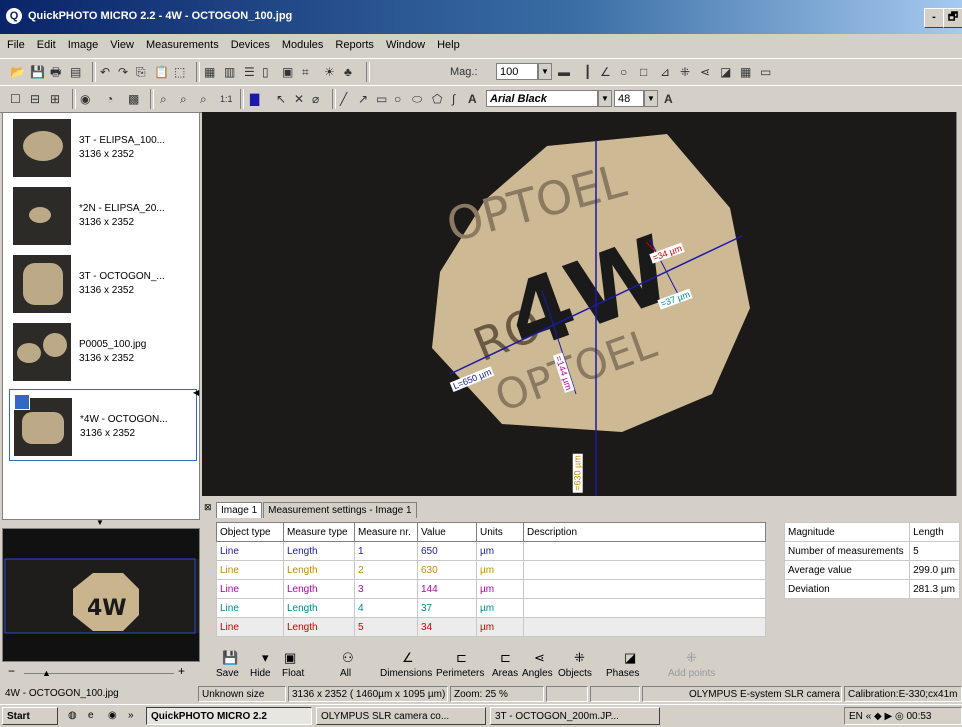 The height and width of the screenshot is (727, 962). I want to click on layout-icon: ▦, so click(209, 72).